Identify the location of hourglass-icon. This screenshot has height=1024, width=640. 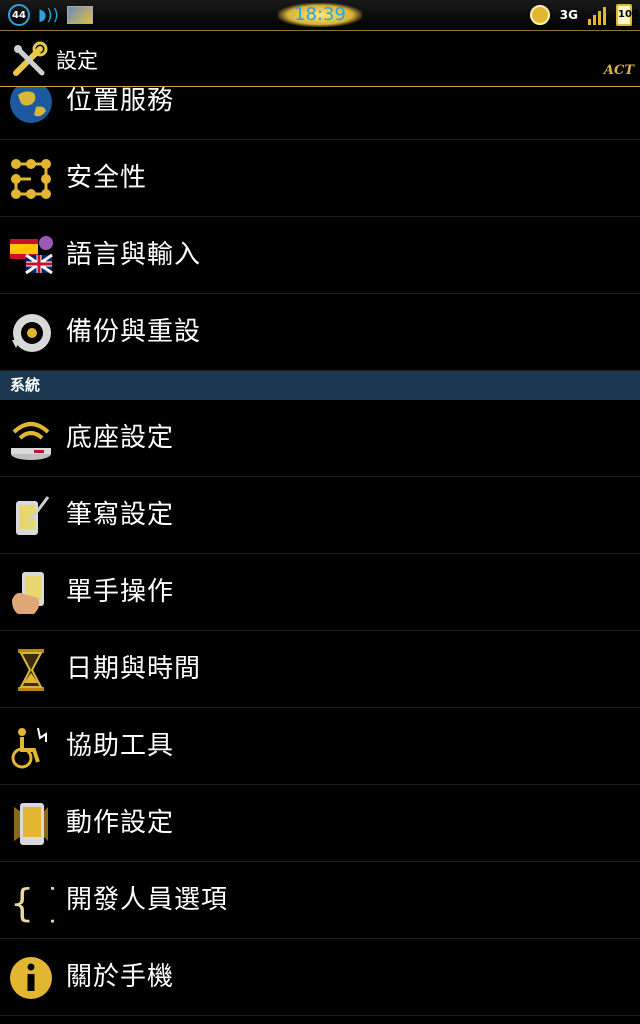
(31, 670).